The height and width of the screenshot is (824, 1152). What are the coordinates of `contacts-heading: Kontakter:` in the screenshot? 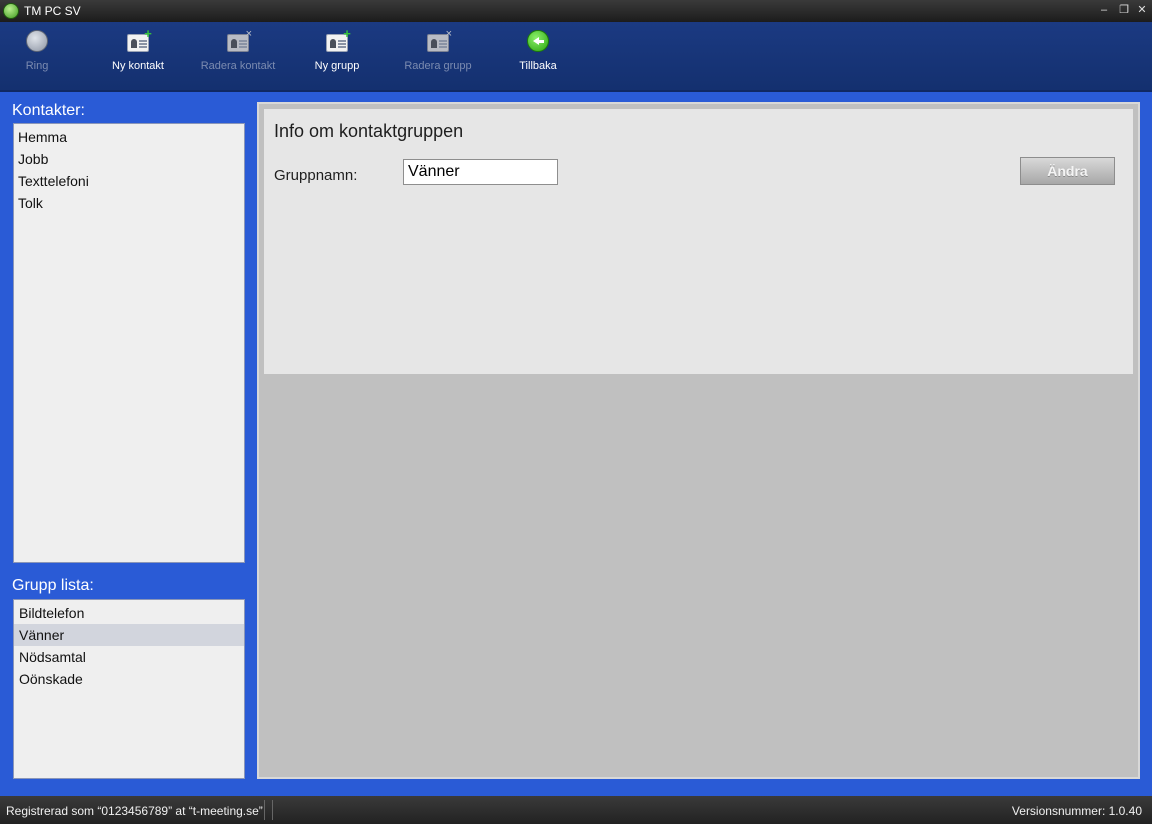 It's located at (48, 110).